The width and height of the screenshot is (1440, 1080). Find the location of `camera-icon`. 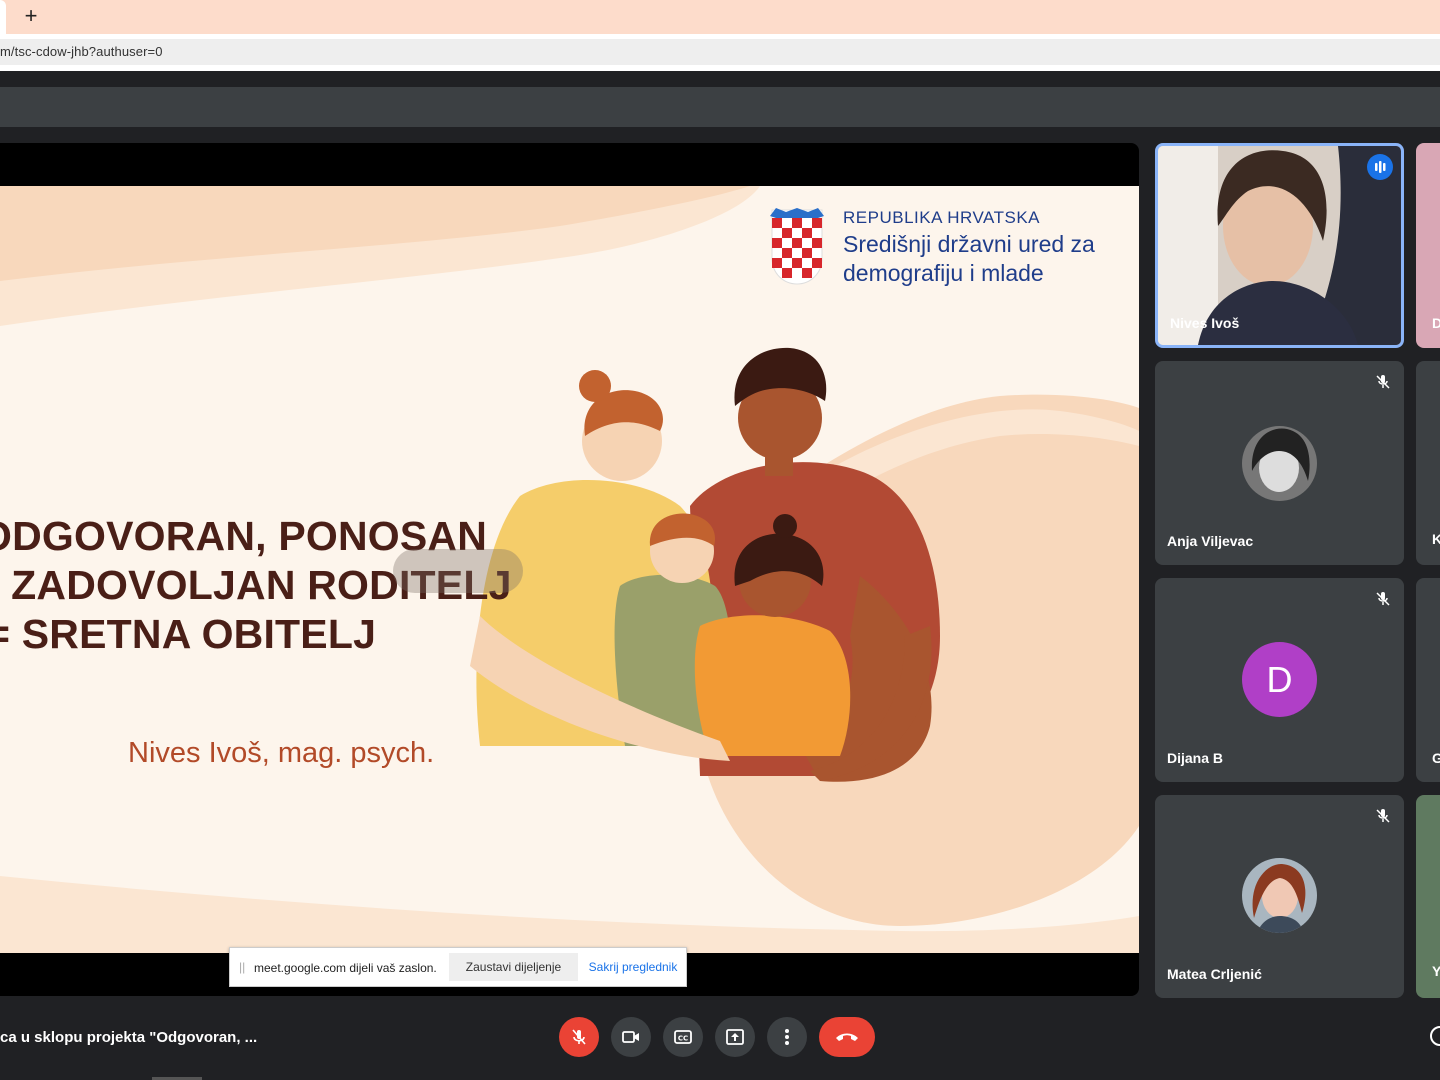

camera-icon is located at coordinates (630, 1037).